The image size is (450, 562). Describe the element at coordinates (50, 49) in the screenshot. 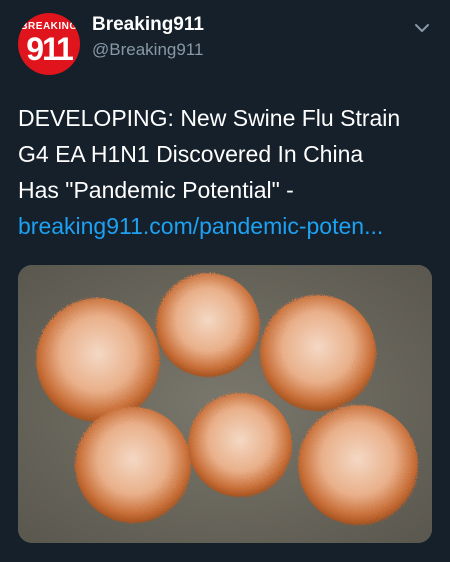

I see `avatar-number: 911` at that location.